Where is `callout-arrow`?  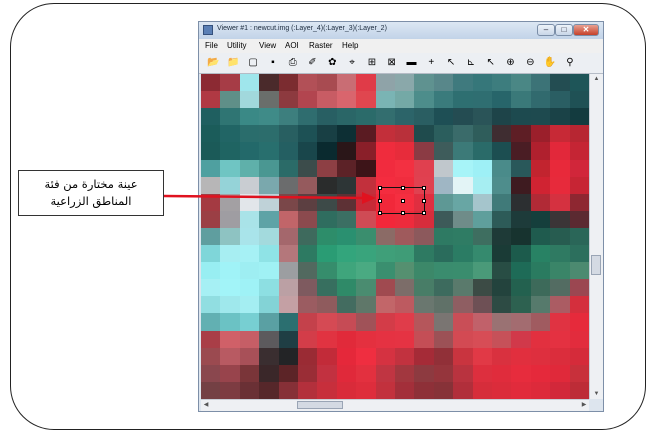 callout-arrow is located at coordinates (269, 198).